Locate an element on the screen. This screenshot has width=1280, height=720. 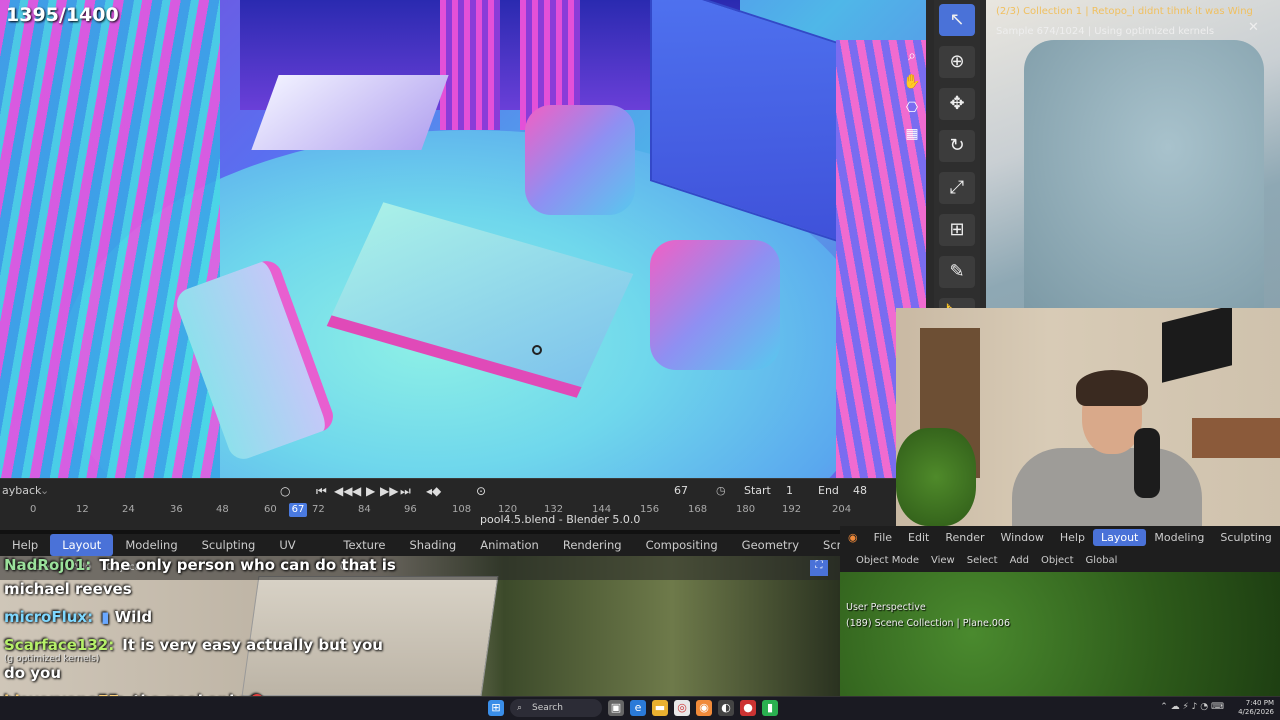
workspace-tab: Rendering is located at coordinates (592, 545).